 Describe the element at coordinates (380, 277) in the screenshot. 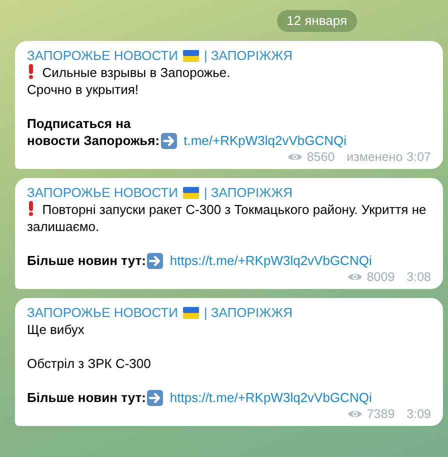

I see `view-count: 8009` at that location.